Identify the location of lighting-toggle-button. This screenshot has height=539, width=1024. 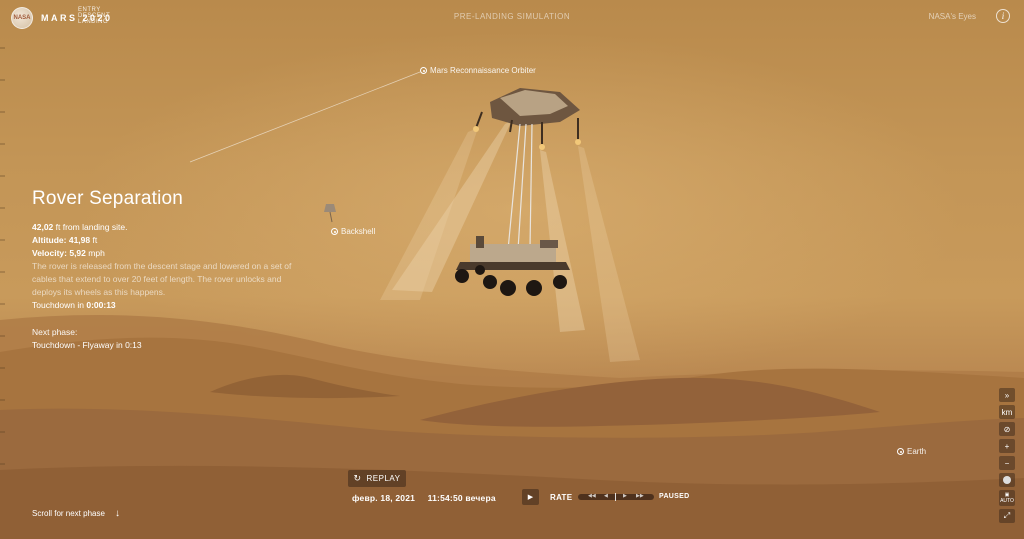
(1007, 480).